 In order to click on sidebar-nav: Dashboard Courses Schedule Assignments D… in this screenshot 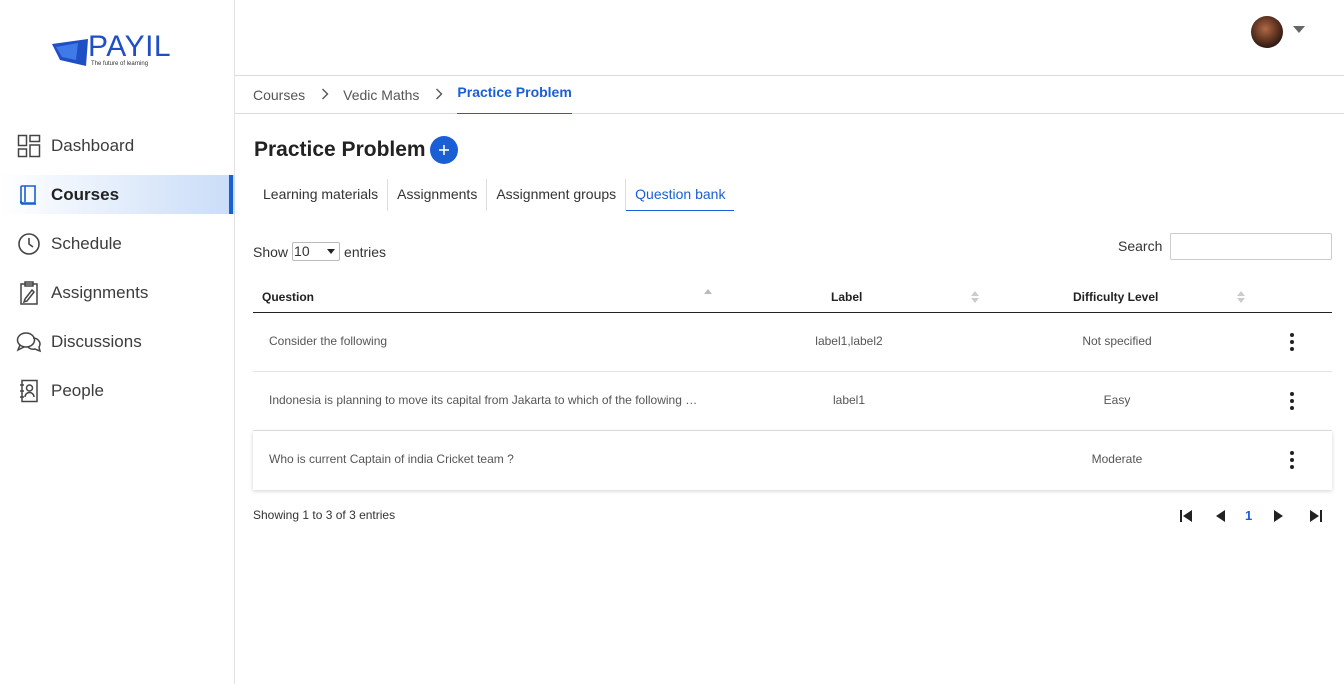, I will do `click(117, 273)`.